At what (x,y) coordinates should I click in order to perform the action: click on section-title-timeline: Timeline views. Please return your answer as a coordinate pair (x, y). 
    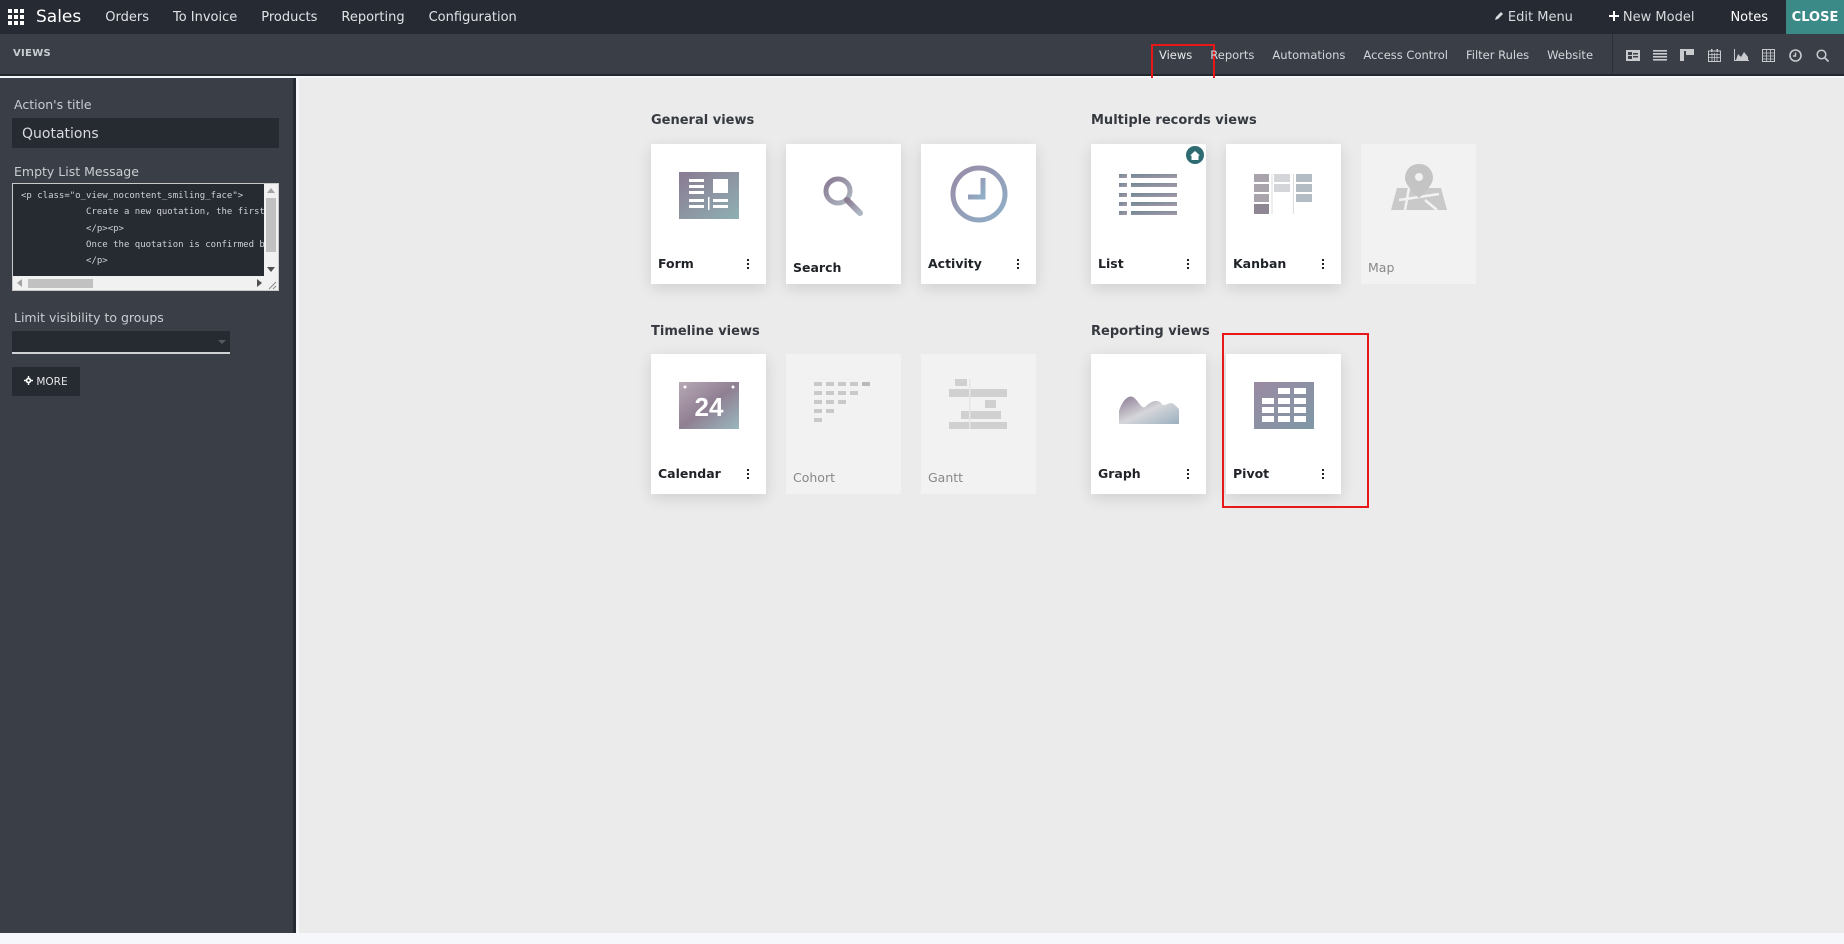
    Looking at the image, I should click on (705, 331).